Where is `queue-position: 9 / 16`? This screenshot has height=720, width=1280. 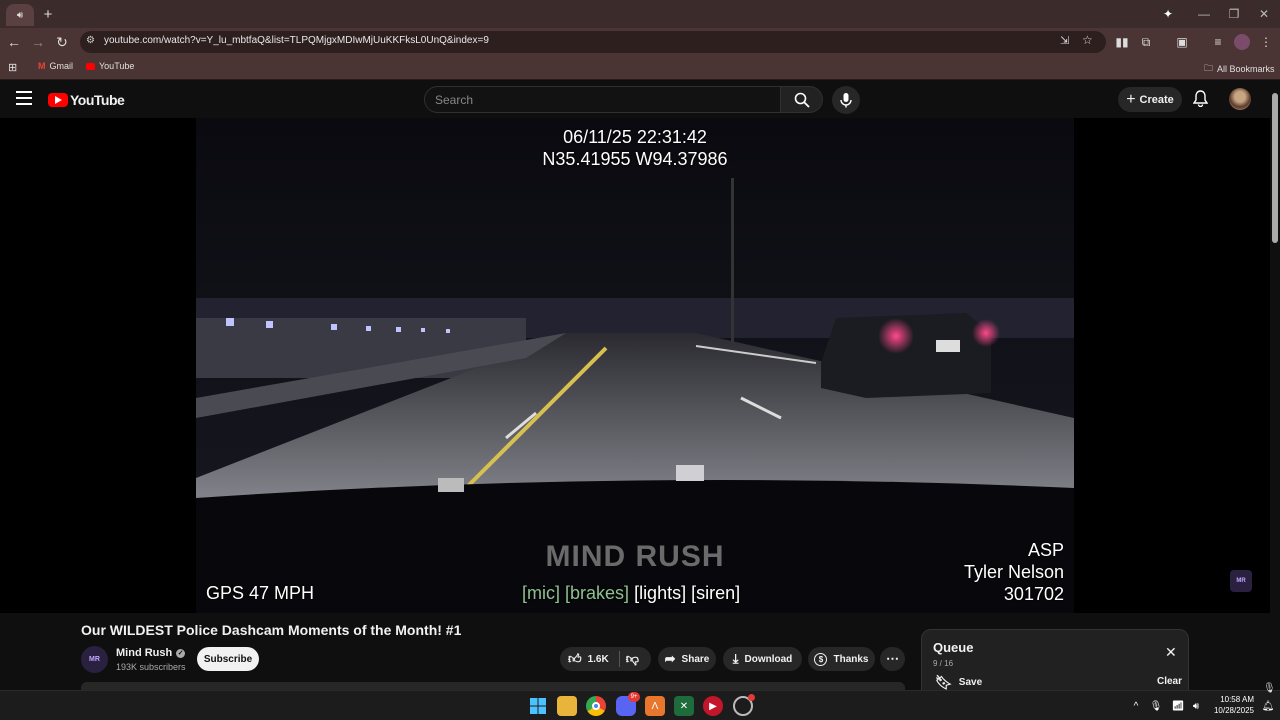
queue-position: 9 / 16 is located at coordinates (943, 663).